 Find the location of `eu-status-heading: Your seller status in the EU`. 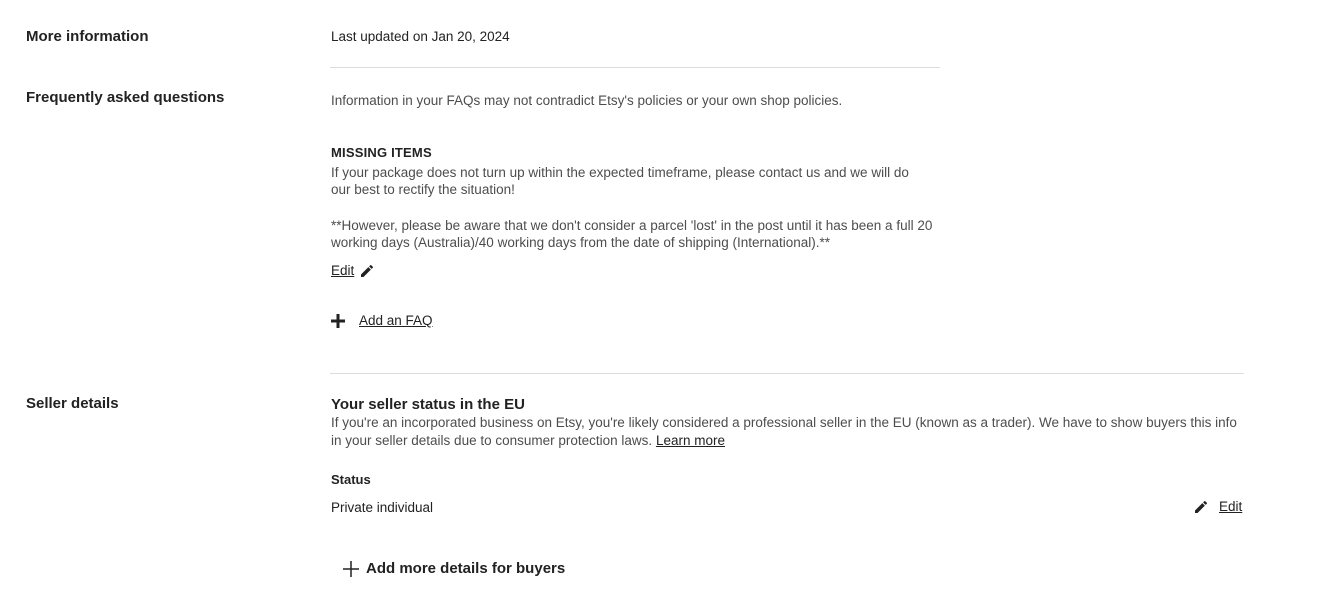

eu-status-heading: Your seller status in the EU is located at coordinates (428, 404).